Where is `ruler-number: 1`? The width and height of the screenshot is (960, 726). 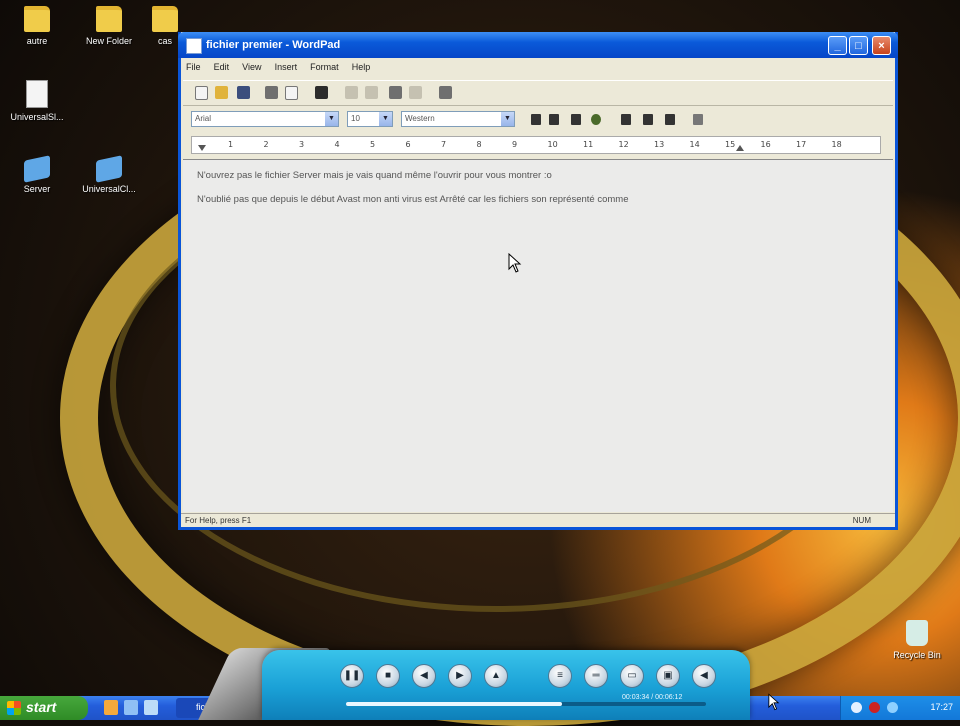 ruler-number: 1 is located at coordinates (231, 144).